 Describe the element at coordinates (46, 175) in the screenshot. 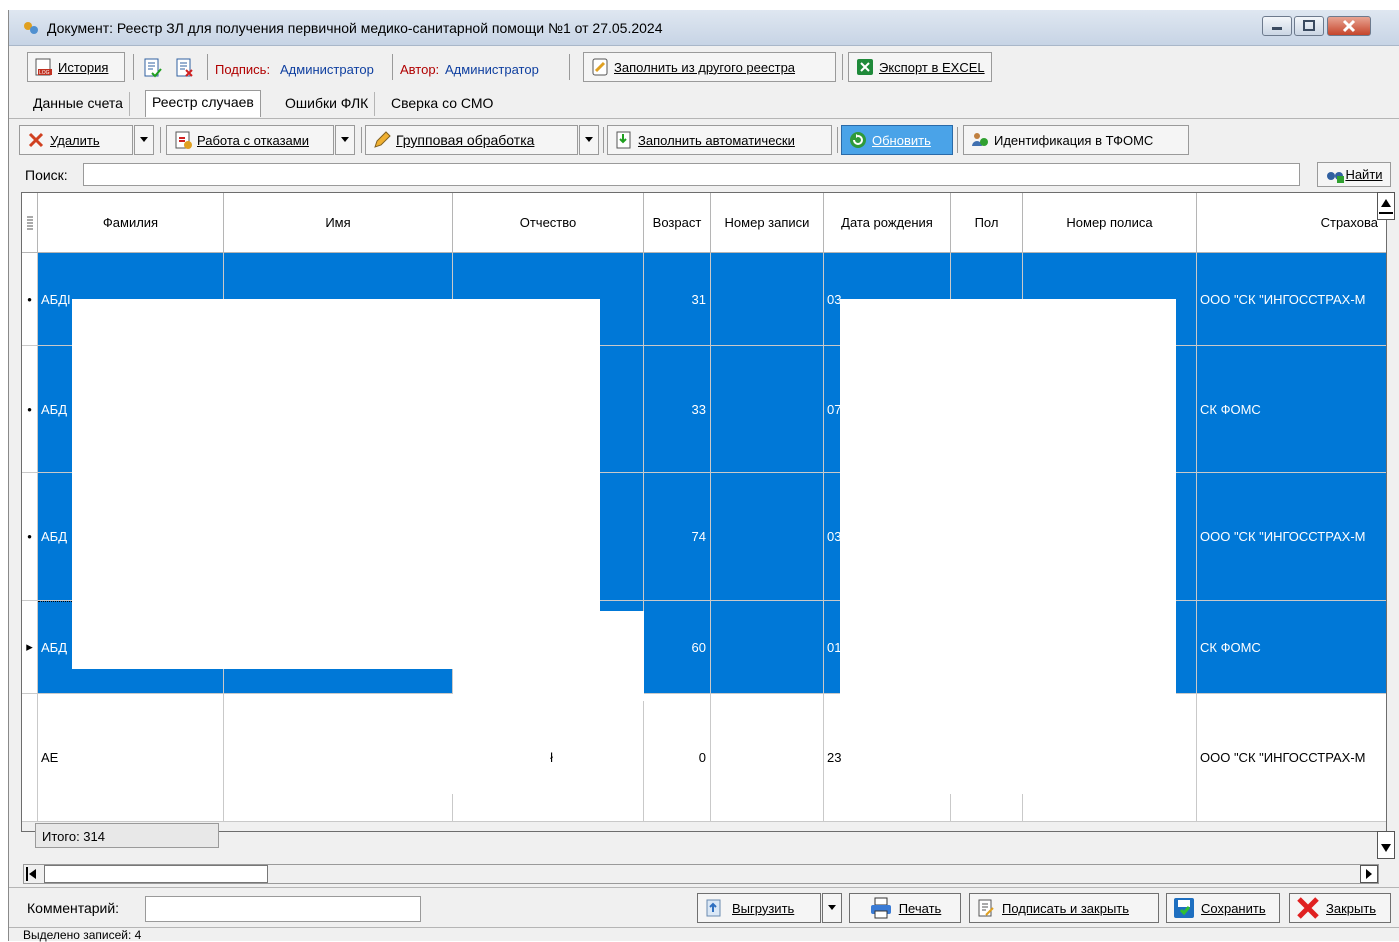

I see `search-label: Поиск:` at that location.